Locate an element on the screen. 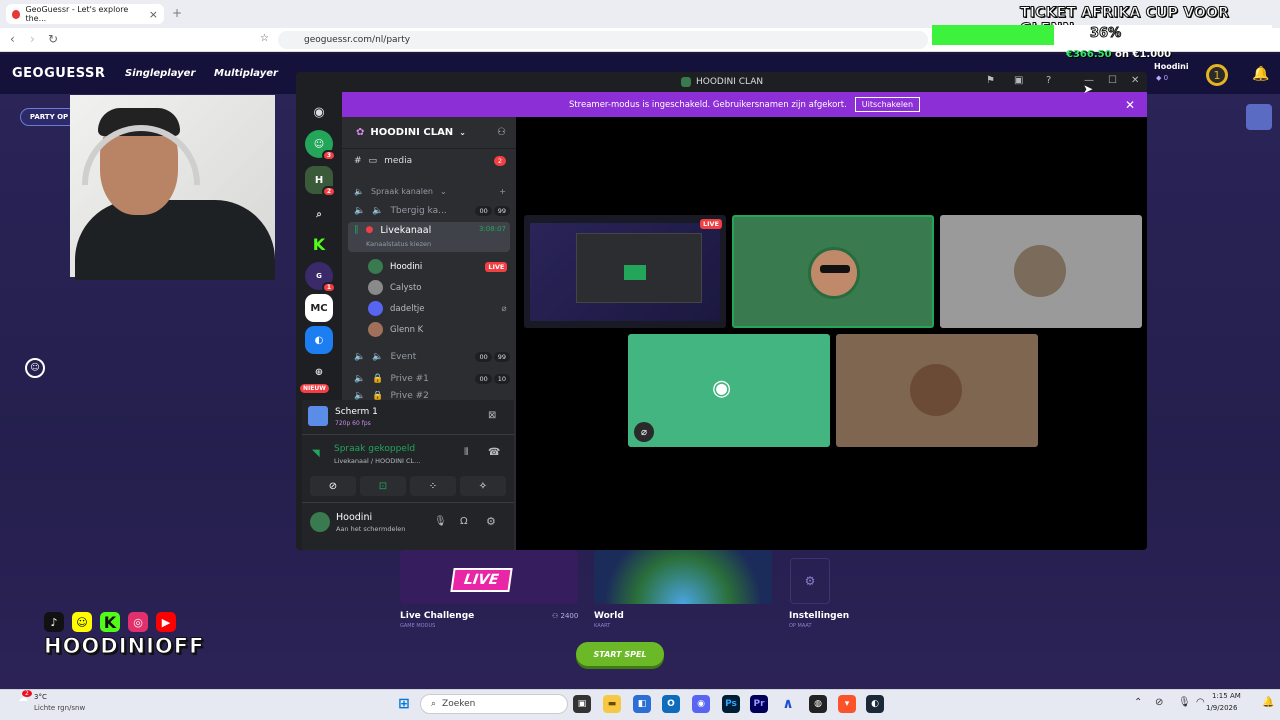 This screenshot has width=1280, height=720. soundboard-button: ✧ is located at coordinates (483, 486).